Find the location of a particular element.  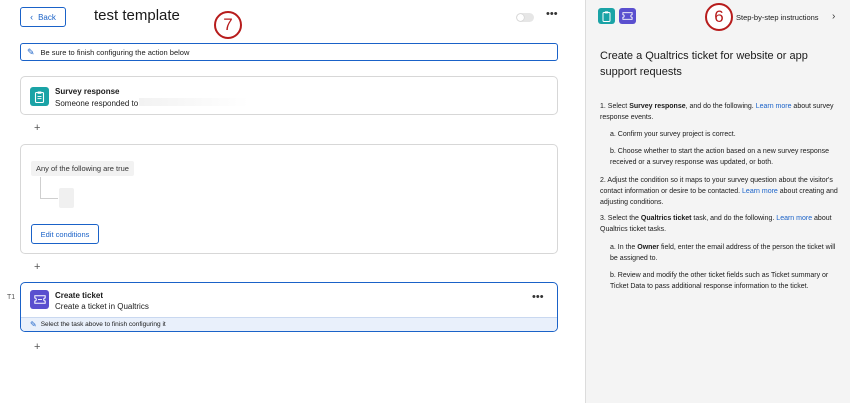

step-bold-text: Survey response is located at coordinates (657, 106).